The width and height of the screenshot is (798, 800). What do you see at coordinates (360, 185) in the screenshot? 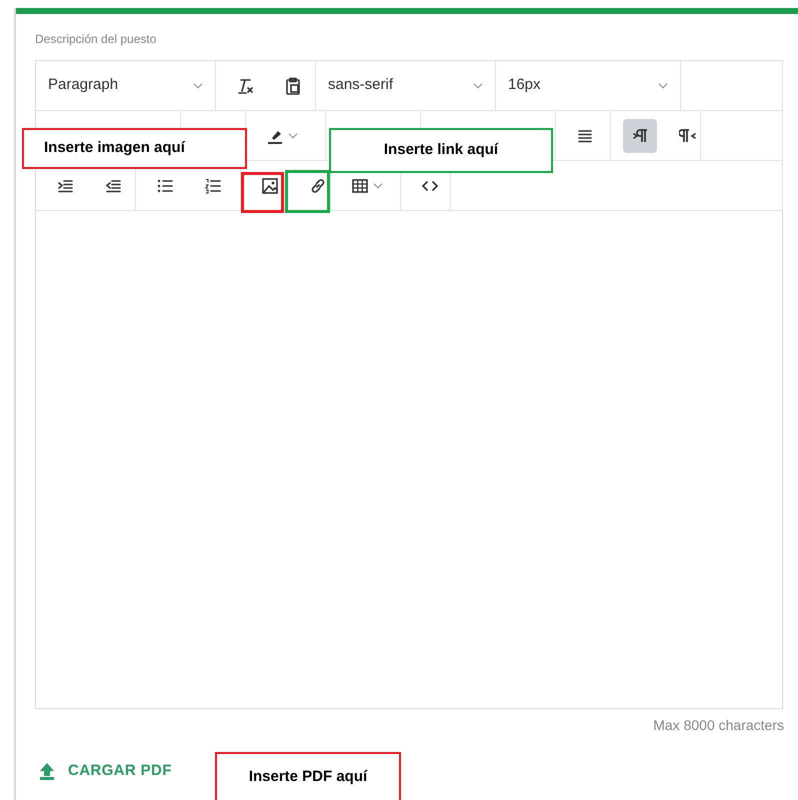
I see `table-icon` at bounding box center [360, 185].